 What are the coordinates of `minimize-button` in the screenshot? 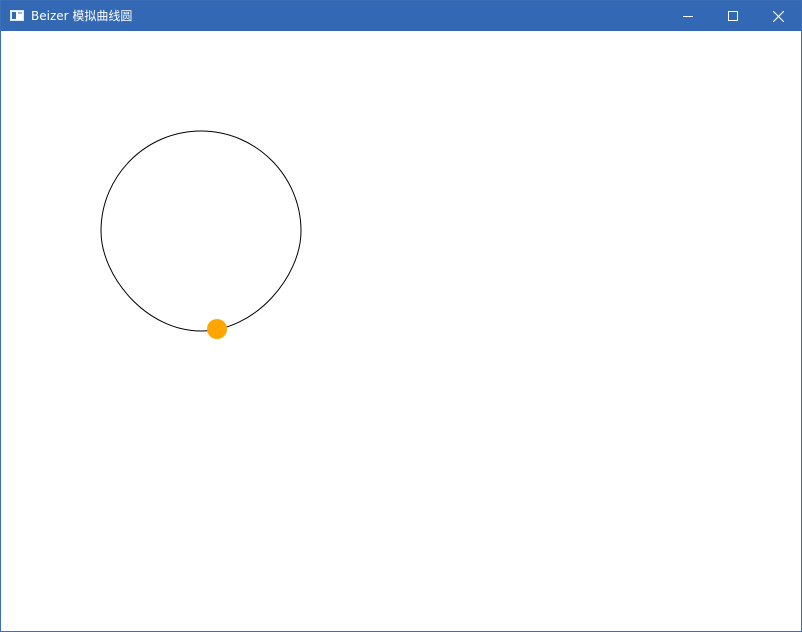 It's located at (688, 16).